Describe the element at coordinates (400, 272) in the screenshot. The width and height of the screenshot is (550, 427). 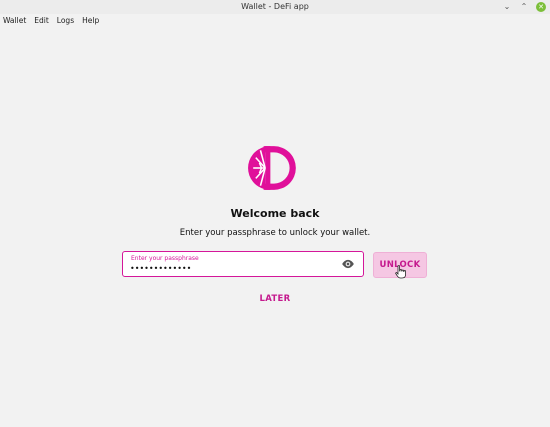
I see `hand-pointer-icon` at that location.